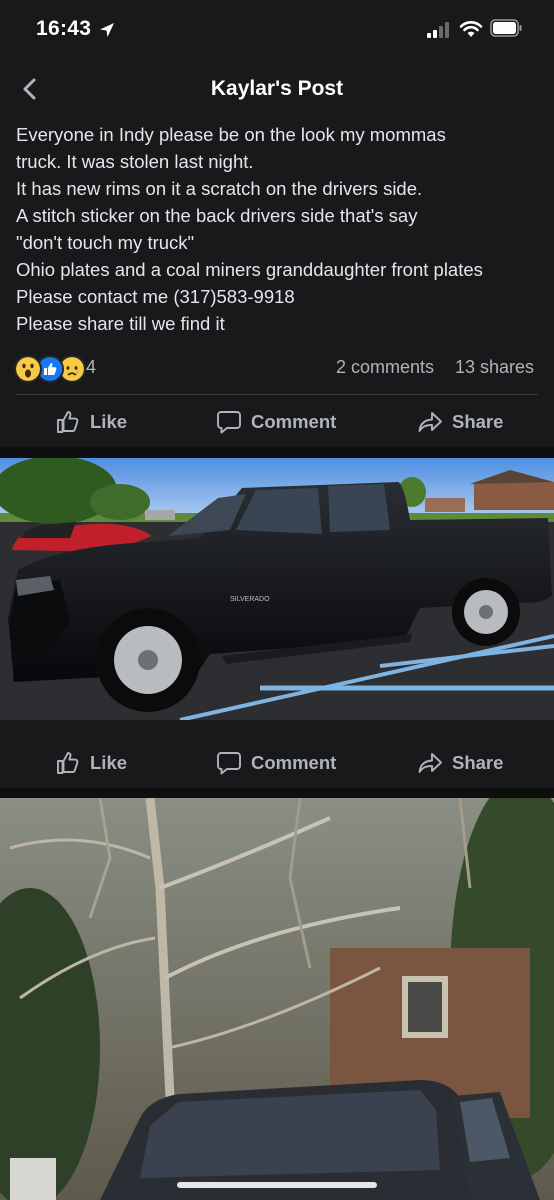 The image size is (554, 1200). What do you see at coordinates (50, 369) in the screenshot?
I see `reaction-summary` at bounding box center [50, 369].